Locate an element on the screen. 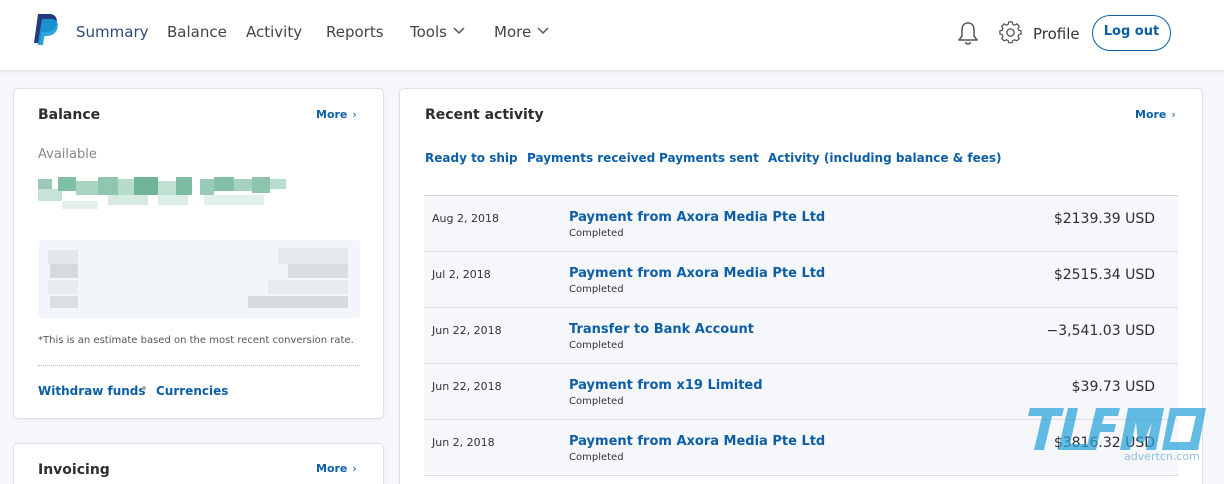  withdraw-funds-link: Withdraw funds is located at coordinates (92, 391).